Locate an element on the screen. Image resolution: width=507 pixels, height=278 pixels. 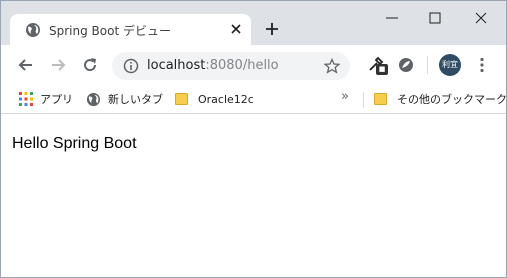
tab-title: Spring Boot デビュー is located at coordinates (110, 31).